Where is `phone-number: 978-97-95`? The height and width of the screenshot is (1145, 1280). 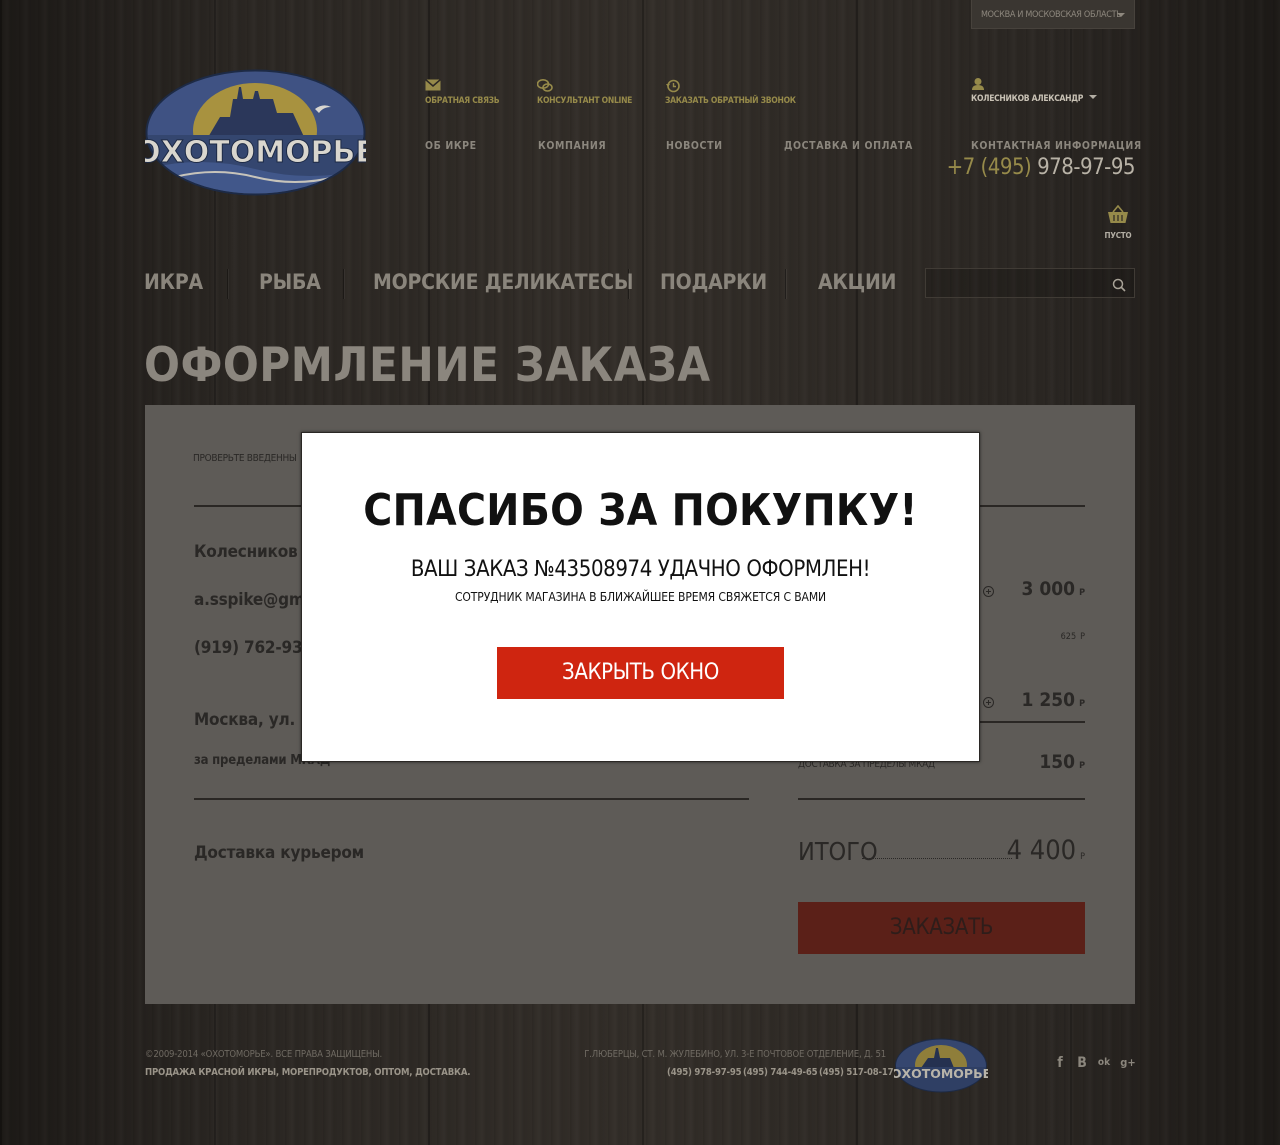
phone-number: 978-97-95 is located at coordinates (1086, 167).